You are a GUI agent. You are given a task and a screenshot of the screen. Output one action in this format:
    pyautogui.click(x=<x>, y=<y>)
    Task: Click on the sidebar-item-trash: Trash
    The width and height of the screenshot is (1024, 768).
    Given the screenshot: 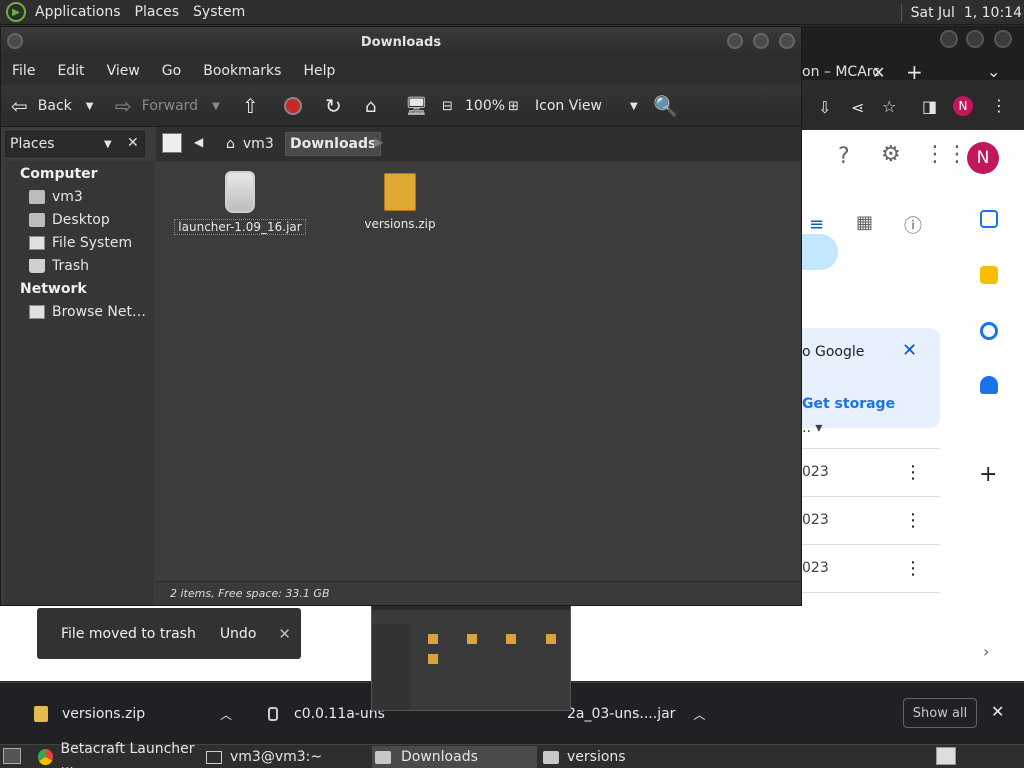 What is the action you would take?
    pyautogui.click(x=59, y=266)
    